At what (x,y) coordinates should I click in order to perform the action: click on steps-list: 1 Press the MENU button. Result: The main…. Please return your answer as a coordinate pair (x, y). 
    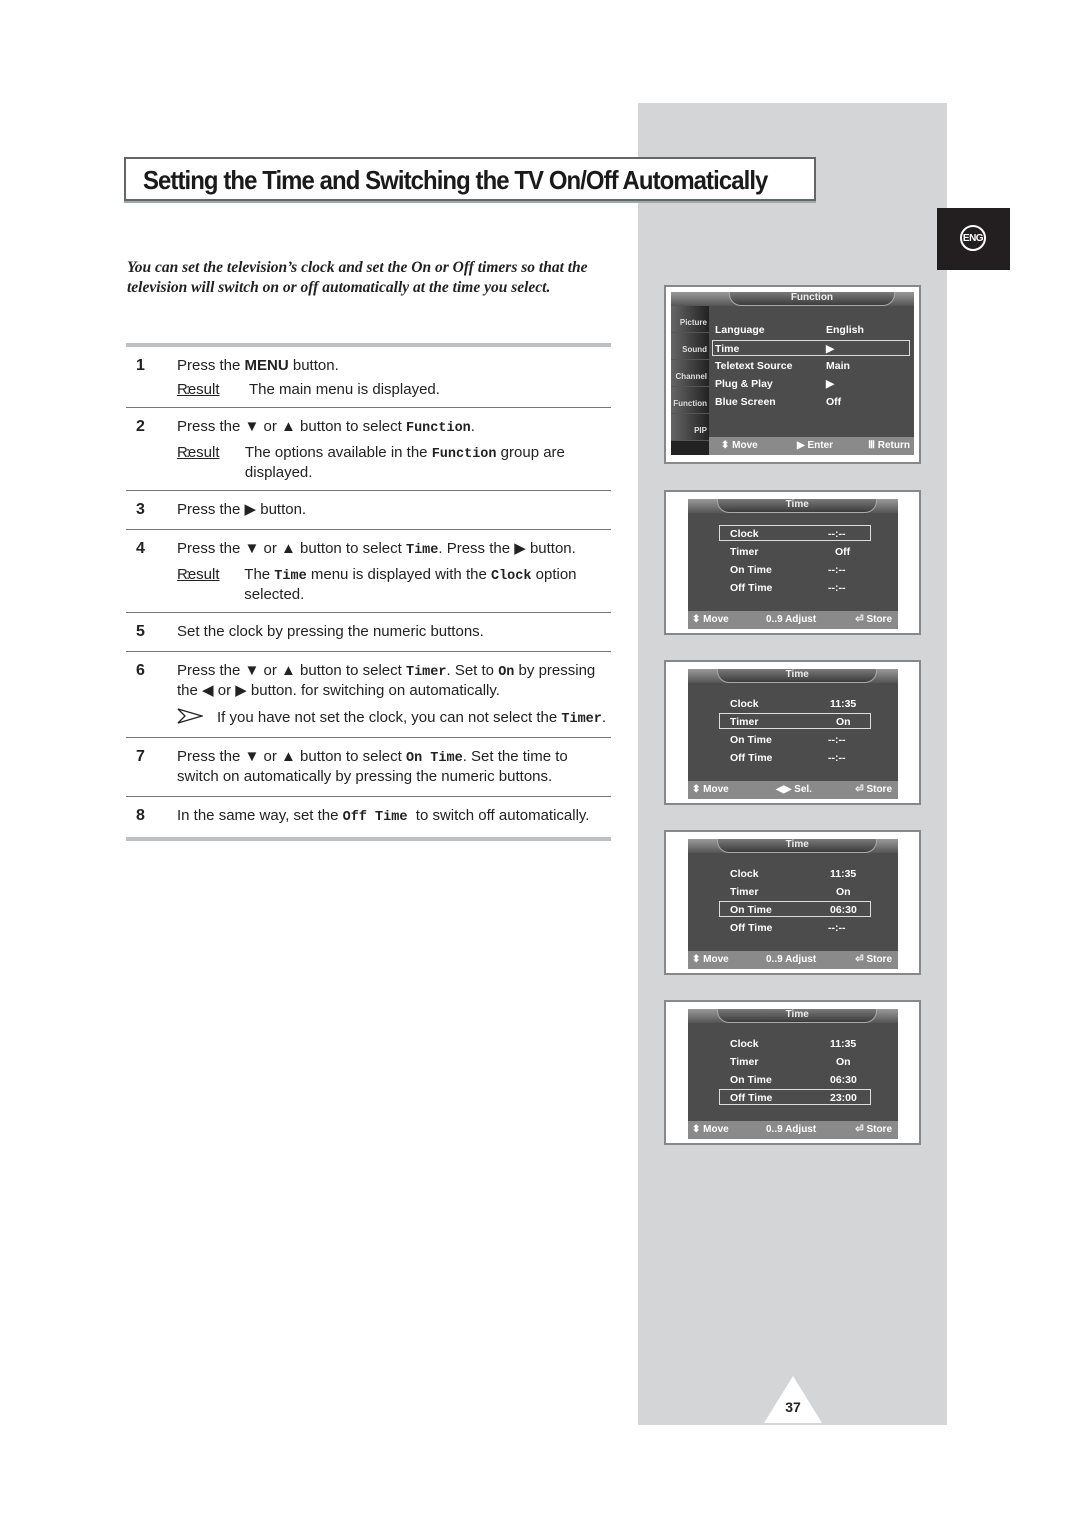
    Looking at the image, I should click on (368, 592).